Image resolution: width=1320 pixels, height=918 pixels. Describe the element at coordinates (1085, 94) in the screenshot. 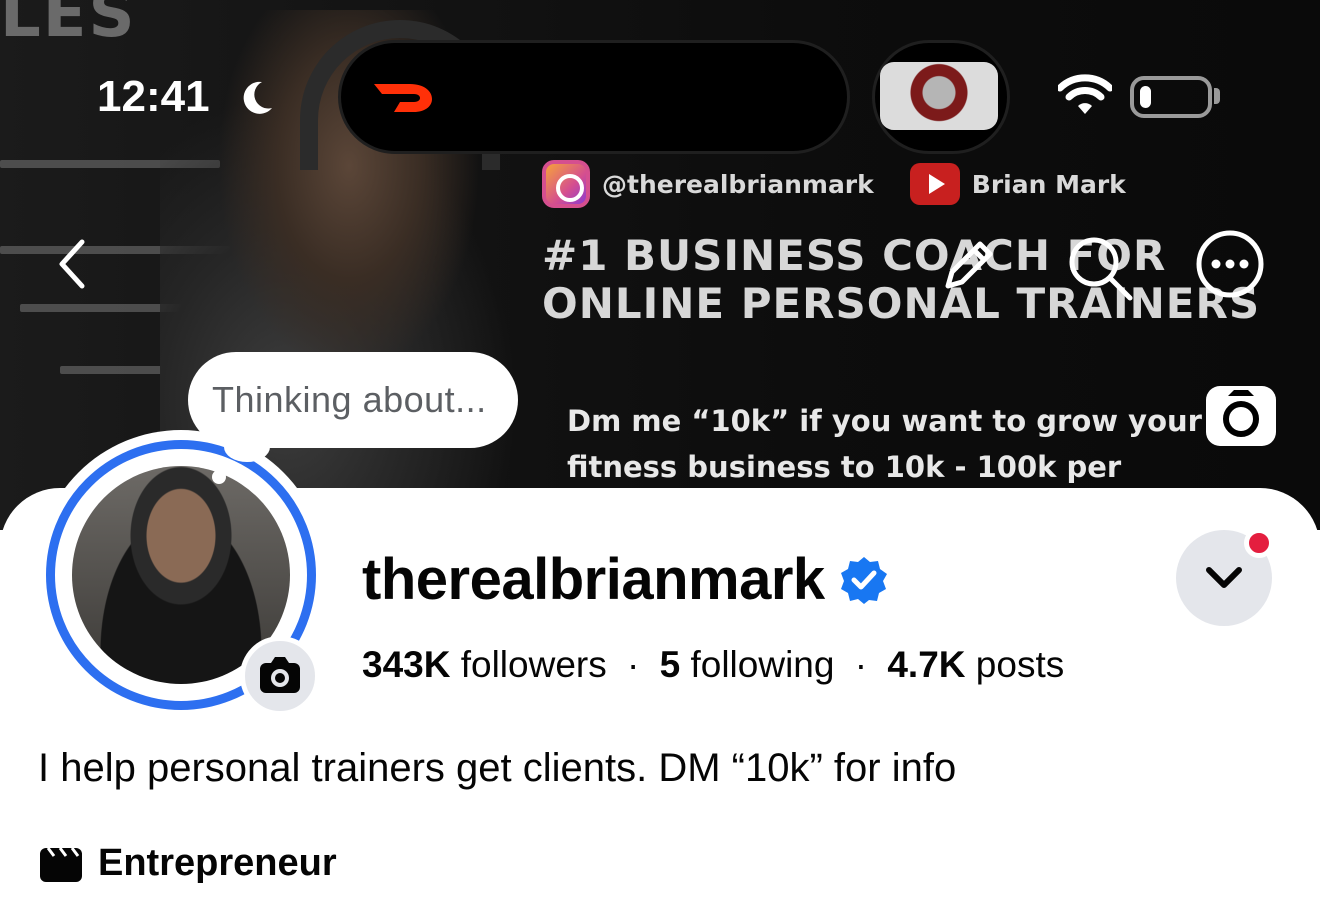

I see `wifi-icon` at that location.